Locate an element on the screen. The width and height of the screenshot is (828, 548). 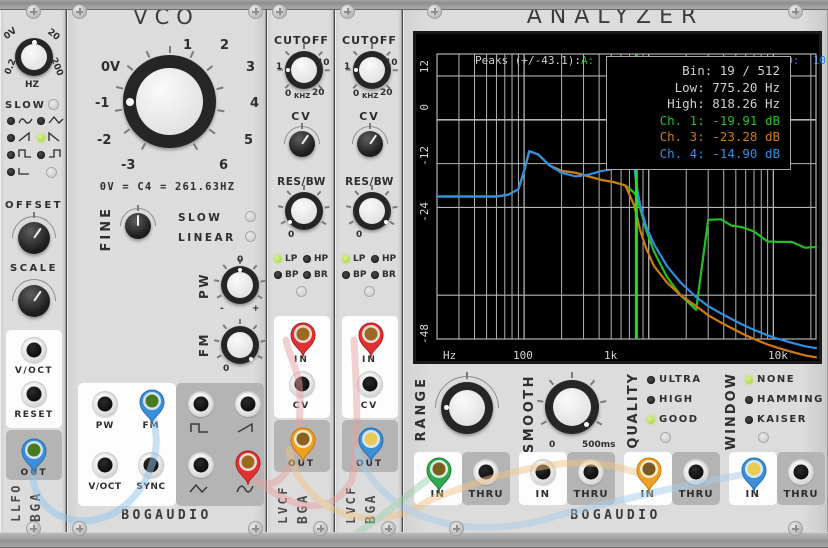
vcf2-cv-port is located at coordinates (370, 384).